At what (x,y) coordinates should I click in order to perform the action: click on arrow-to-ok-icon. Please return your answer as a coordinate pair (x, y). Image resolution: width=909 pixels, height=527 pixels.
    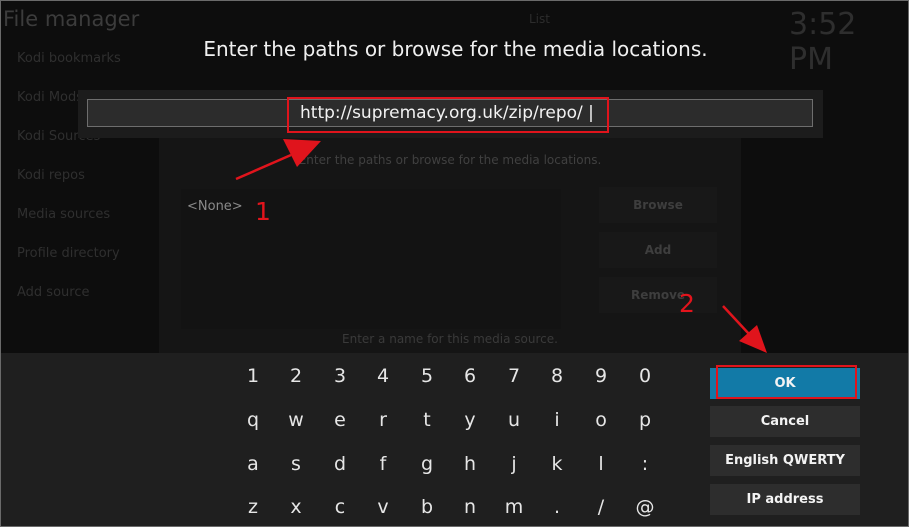
    Looking at the image, I should click on (744, 329).